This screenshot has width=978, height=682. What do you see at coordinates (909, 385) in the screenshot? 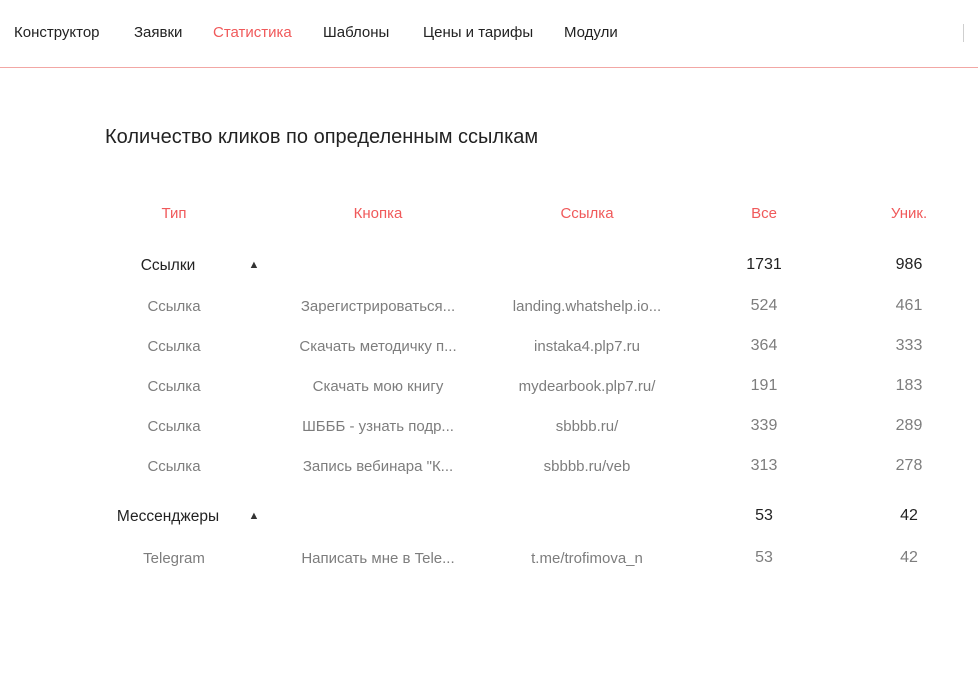
I see `row-unique: 183` at bounding box center [909, 385].